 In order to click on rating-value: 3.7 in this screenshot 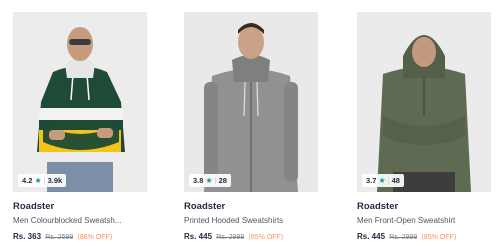, I will do `click(371, 180)`.